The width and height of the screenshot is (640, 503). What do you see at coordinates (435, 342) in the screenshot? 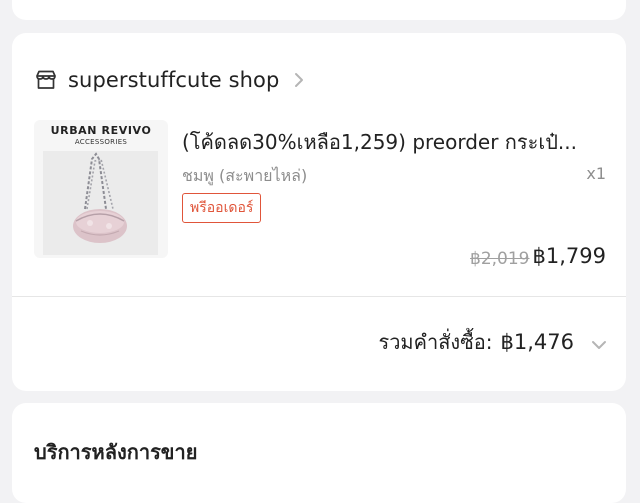
I see `order-total-label: รวมคำสั่งซื้อ:` at bounding box center [435, 342].